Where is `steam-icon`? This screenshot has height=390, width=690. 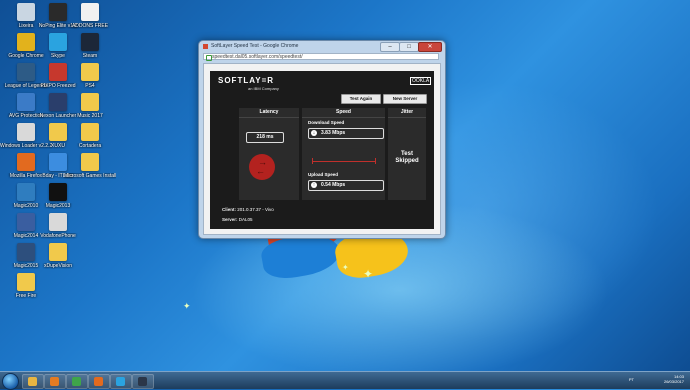 steam-icon is located at coordinates (142, 381).